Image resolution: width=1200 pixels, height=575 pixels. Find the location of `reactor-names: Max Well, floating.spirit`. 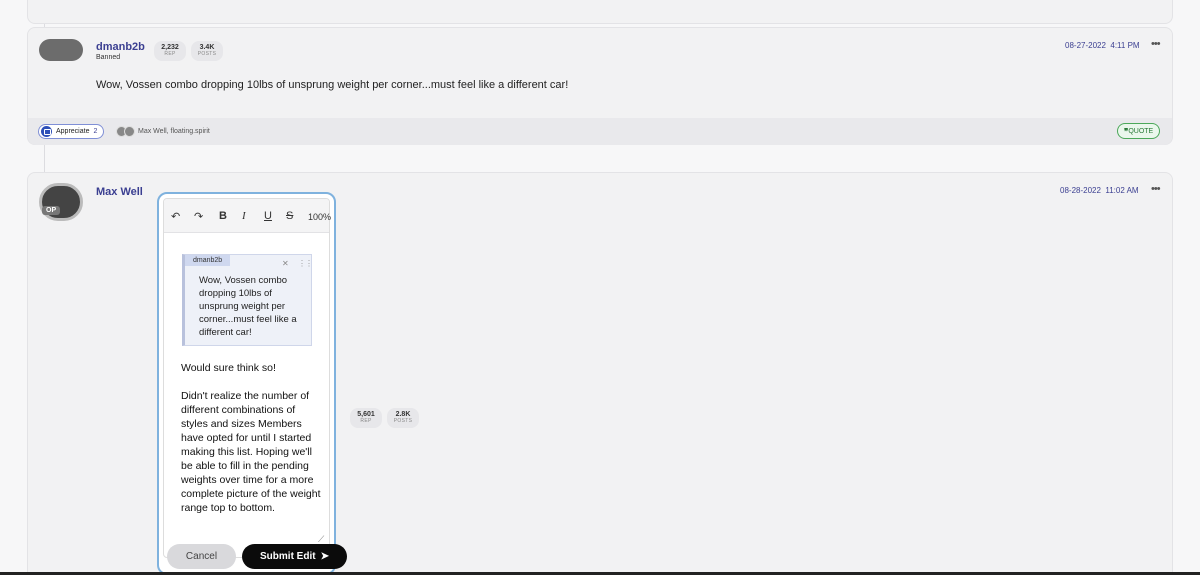

reactor-names: Max Well, floating.spirit is located at coordinates (174, 131).